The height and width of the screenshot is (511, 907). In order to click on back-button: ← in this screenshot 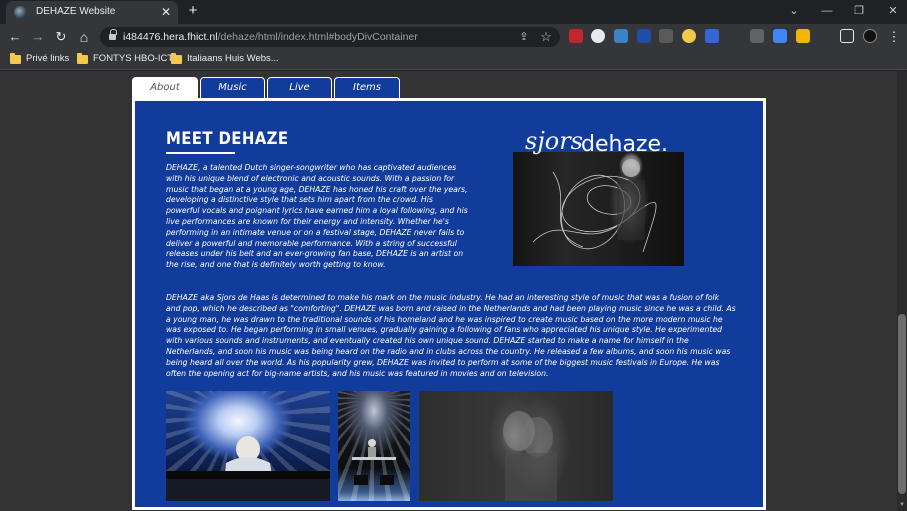, I will do `click(15, 37)`.